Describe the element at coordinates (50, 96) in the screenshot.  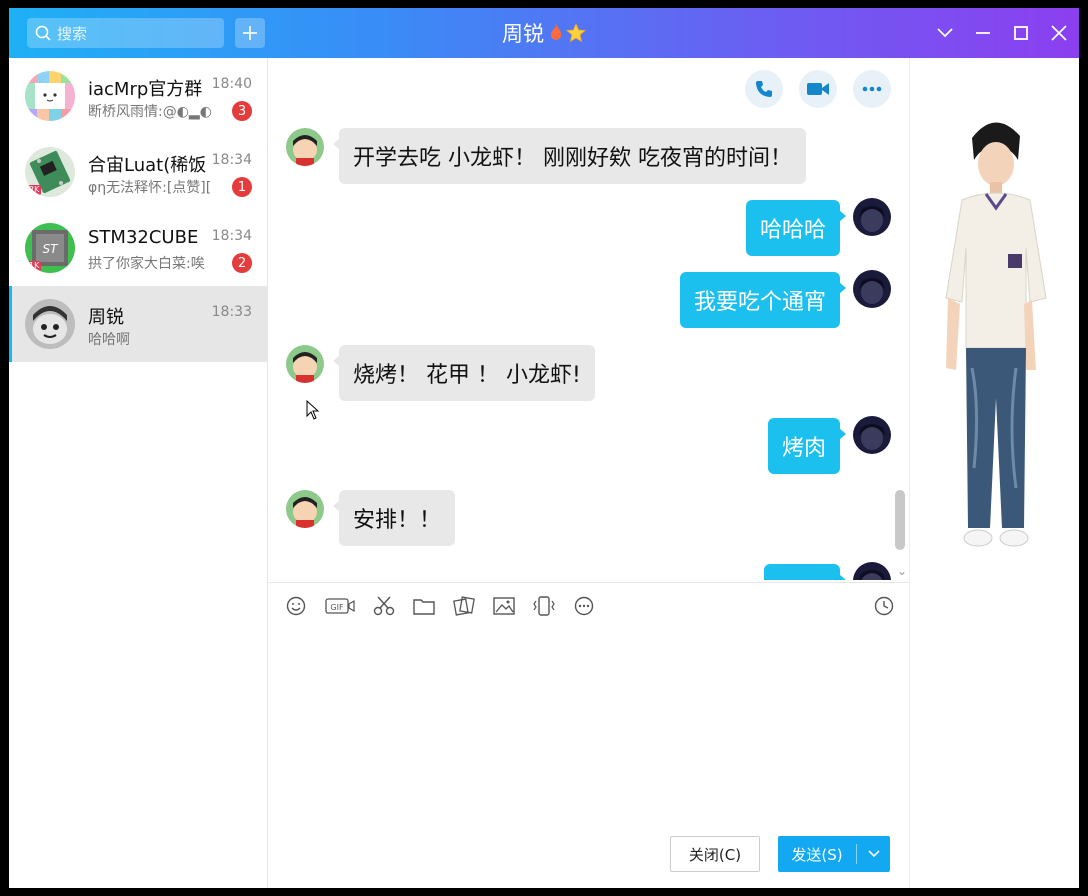
I see `group-avatar` at that location.